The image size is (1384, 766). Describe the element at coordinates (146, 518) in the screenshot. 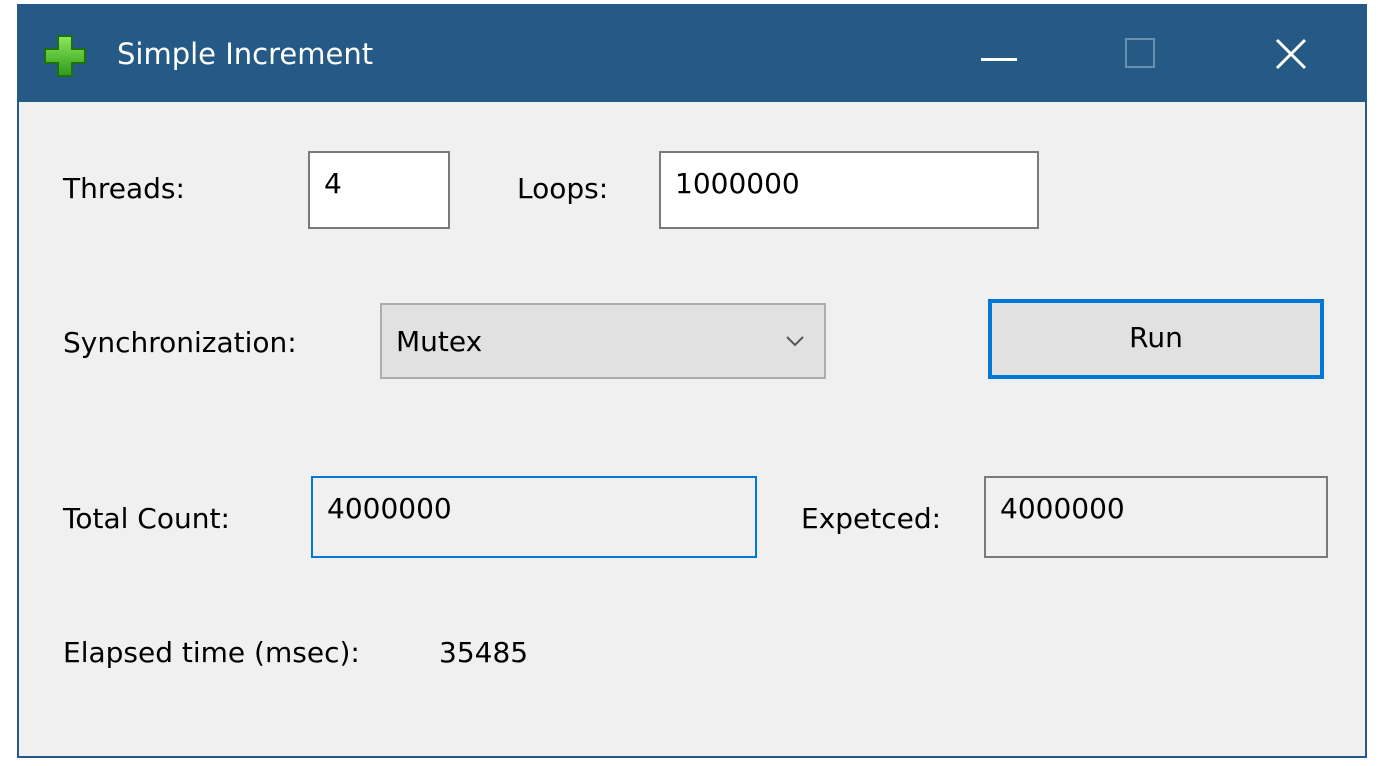

I see `total-count-label: Total Count:` at that location.